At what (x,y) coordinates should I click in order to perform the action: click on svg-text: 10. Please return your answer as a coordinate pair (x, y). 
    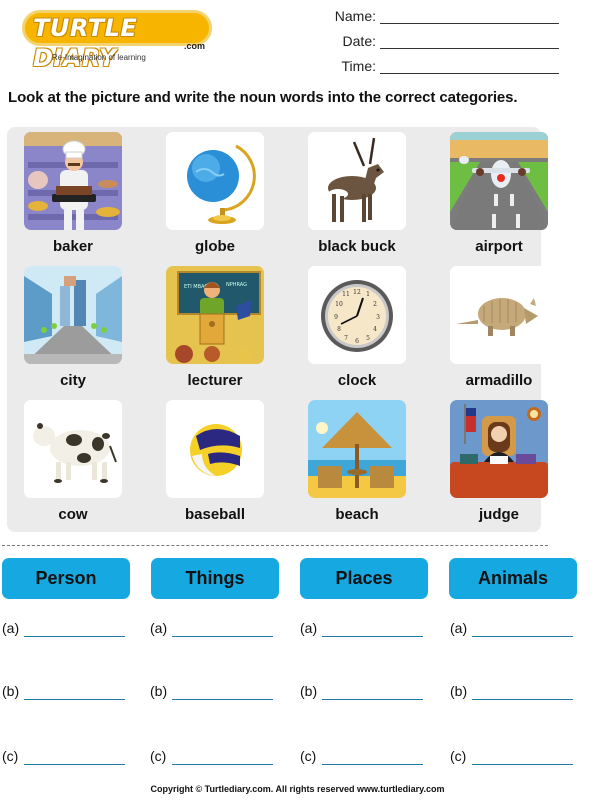
    Looking at the image, I should click on (339, 304).